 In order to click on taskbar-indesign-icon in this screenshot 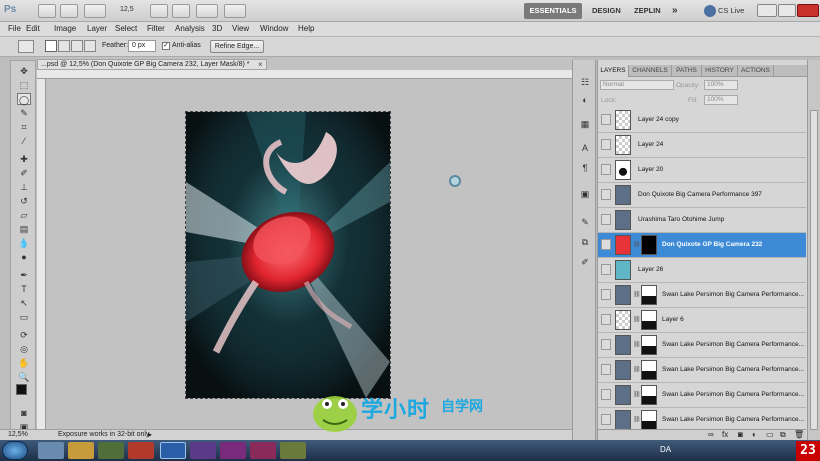, I will do `click(233, 450)`.